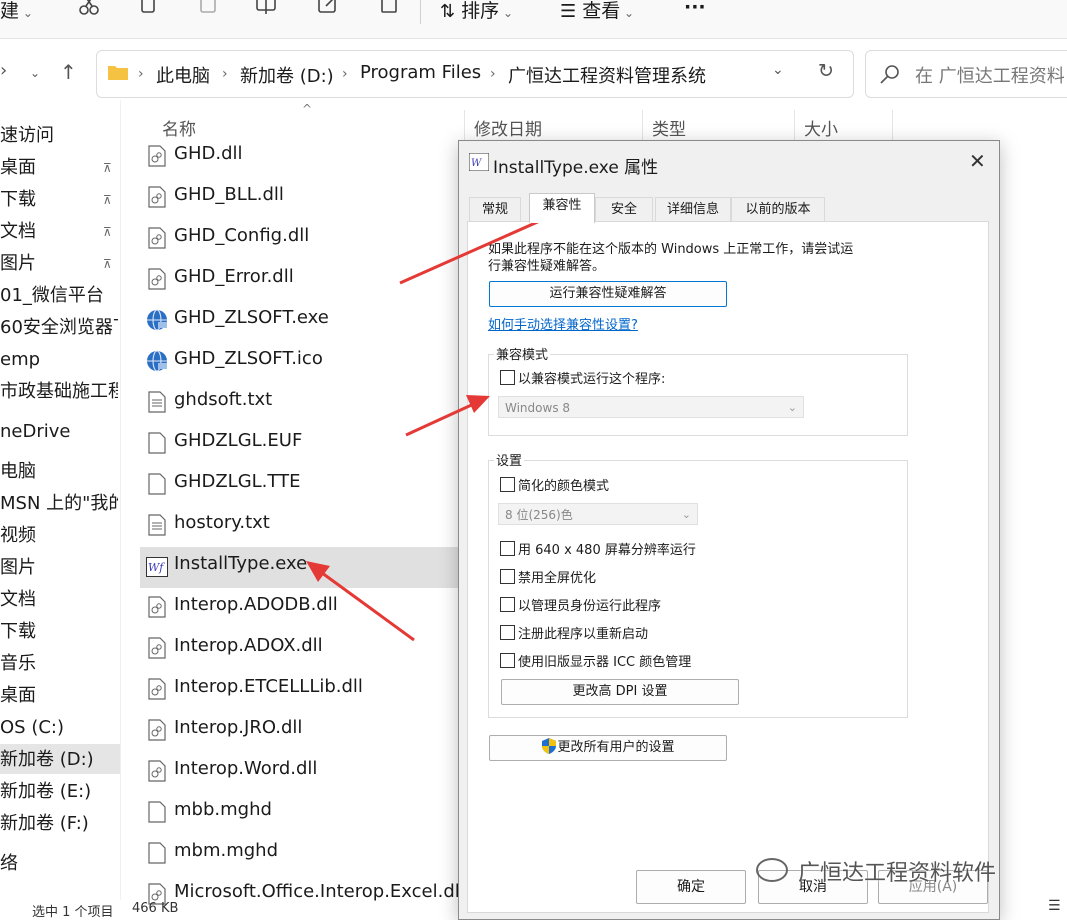  I want to click on sort-button: ⇅ 排序 ⌄, so click(476, 11).